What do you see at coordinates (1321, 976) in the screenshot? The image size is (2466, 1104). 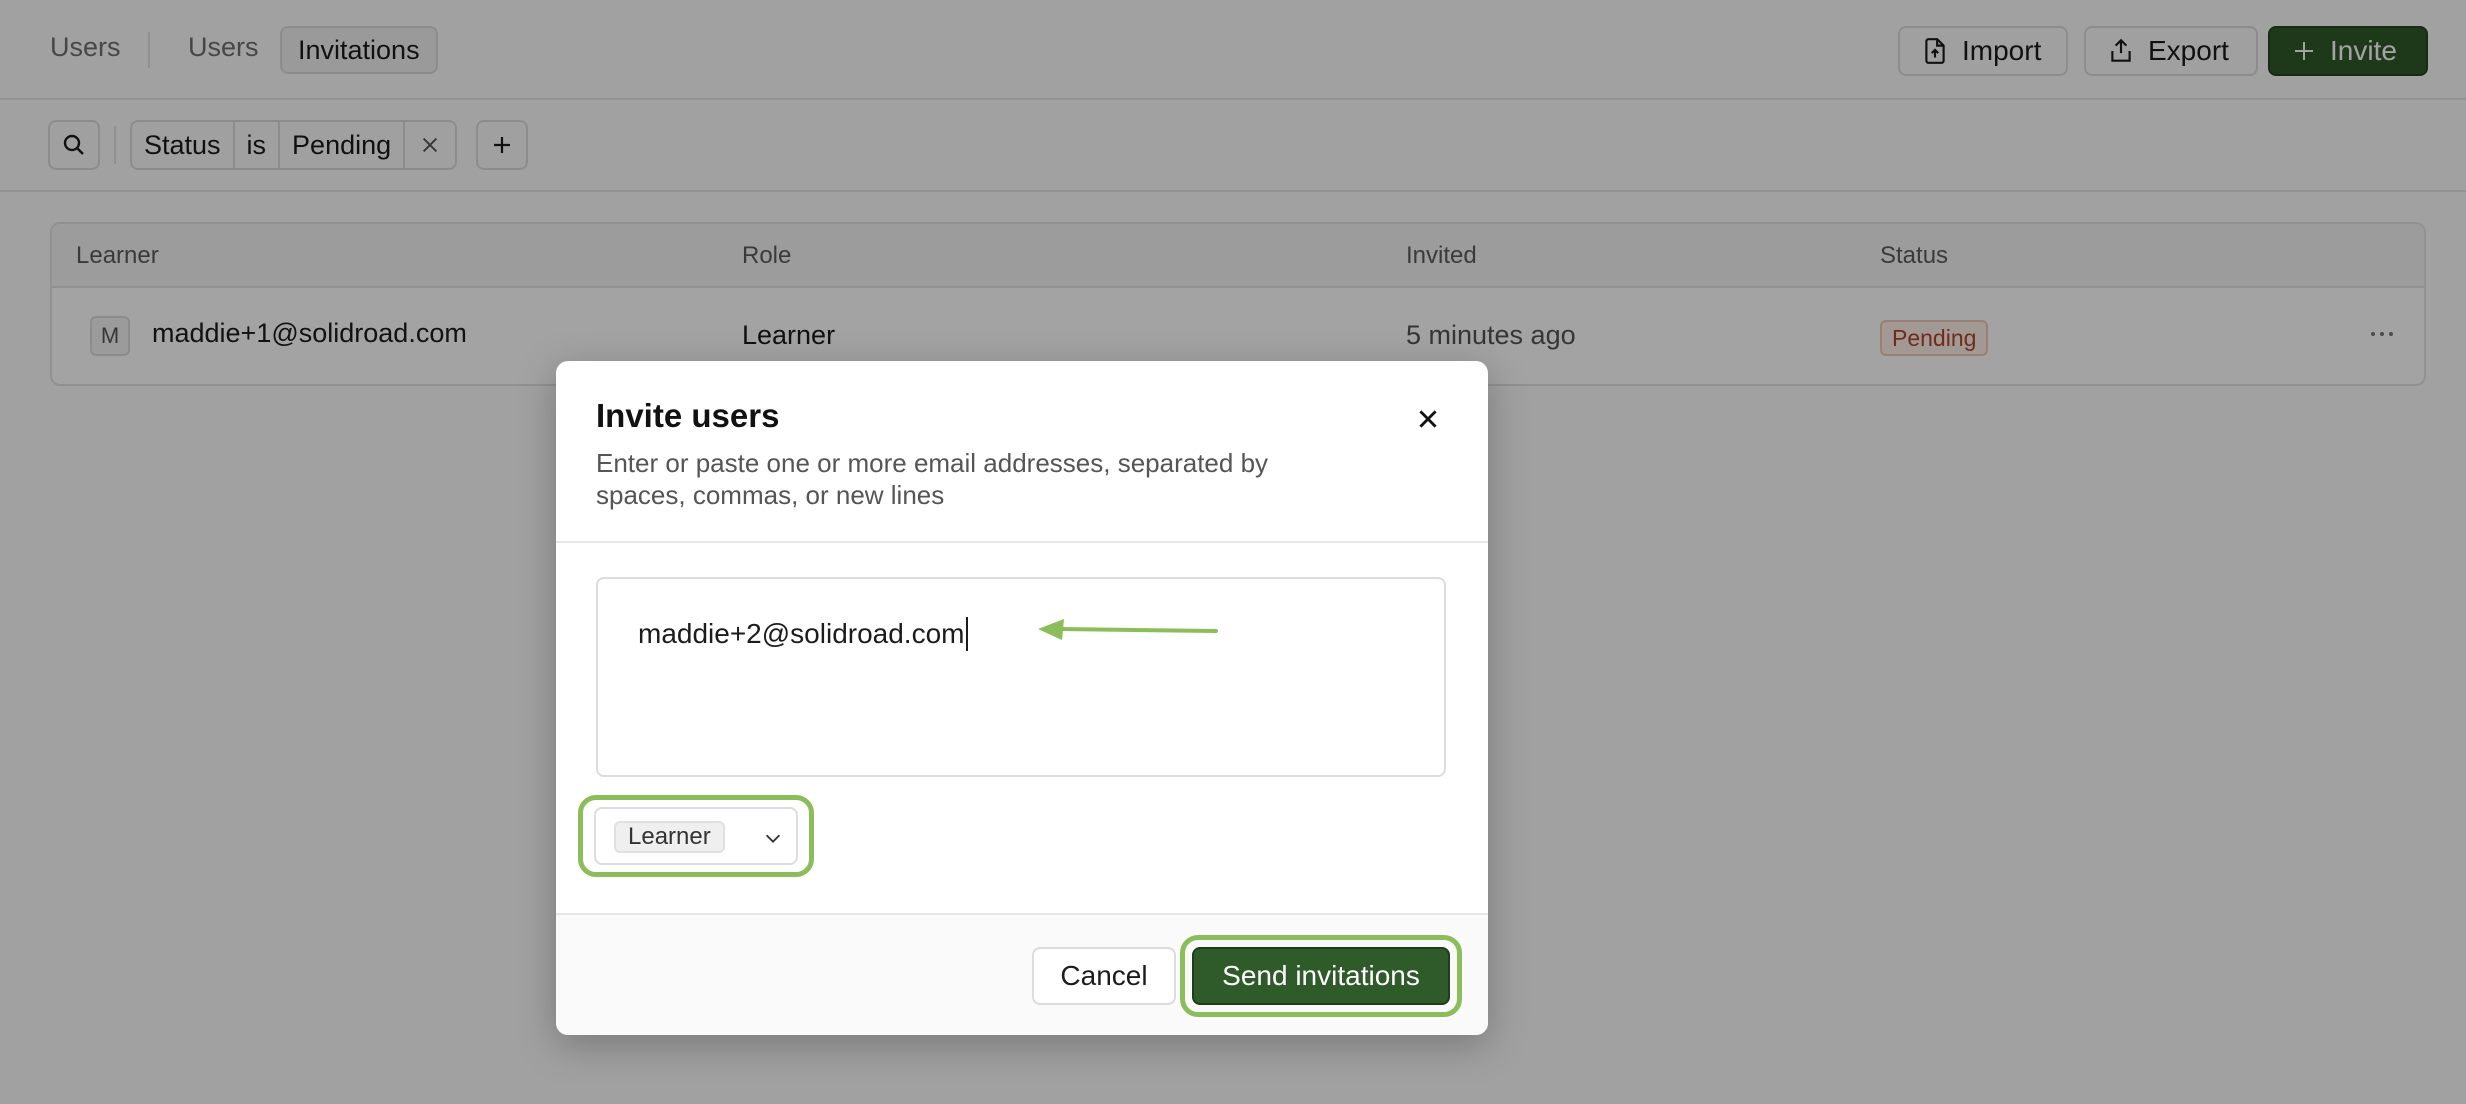 I see `send-invitations-button: Send invitations` at bounding box center [1321, 976].